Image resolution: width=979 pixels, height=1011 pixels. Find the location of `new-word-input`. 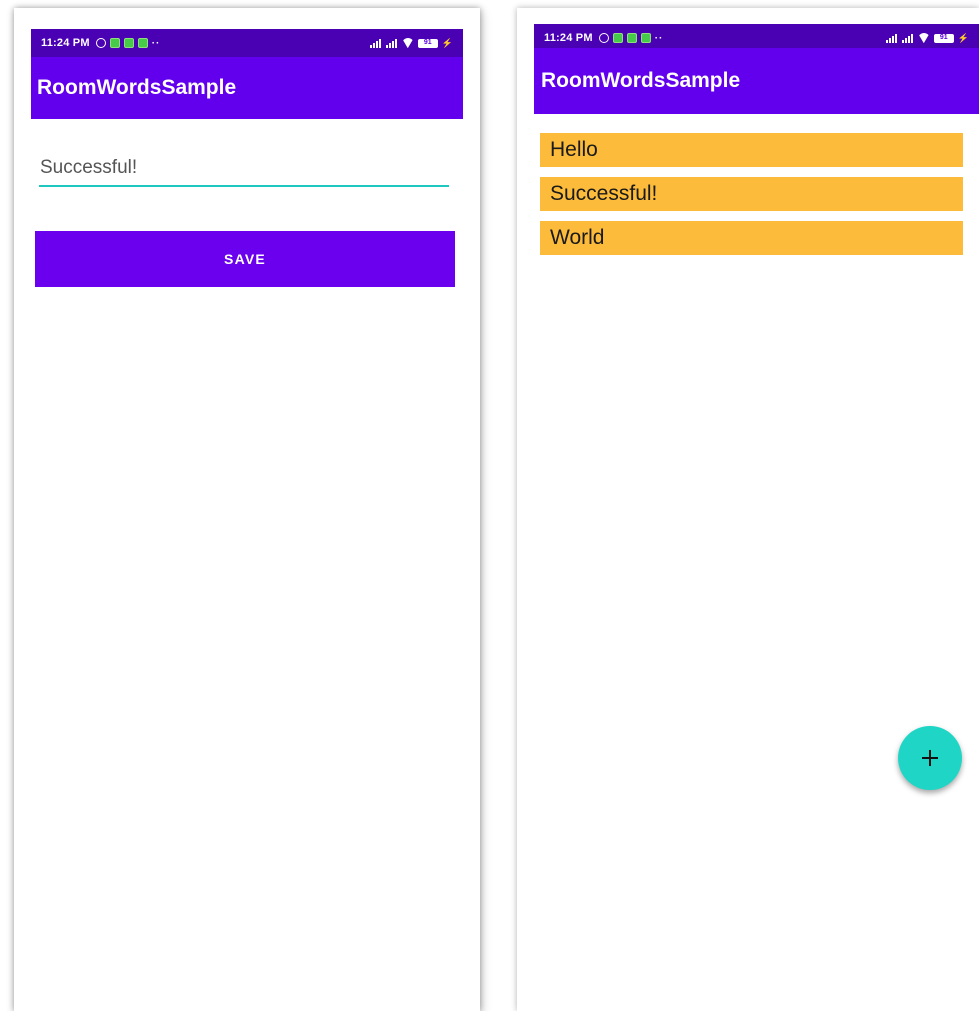

new-word-input is located at coordinates (244, 169).